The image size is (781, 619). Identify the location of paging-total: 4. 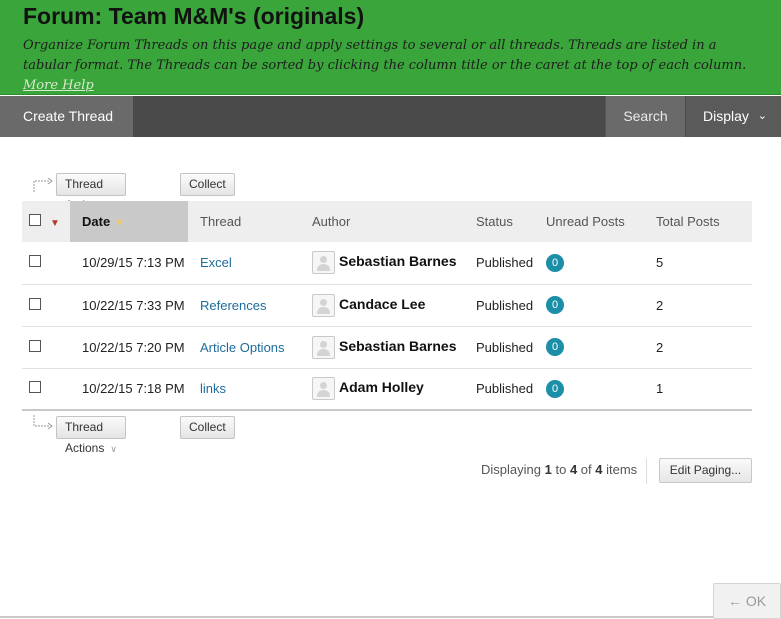
(599, 469).